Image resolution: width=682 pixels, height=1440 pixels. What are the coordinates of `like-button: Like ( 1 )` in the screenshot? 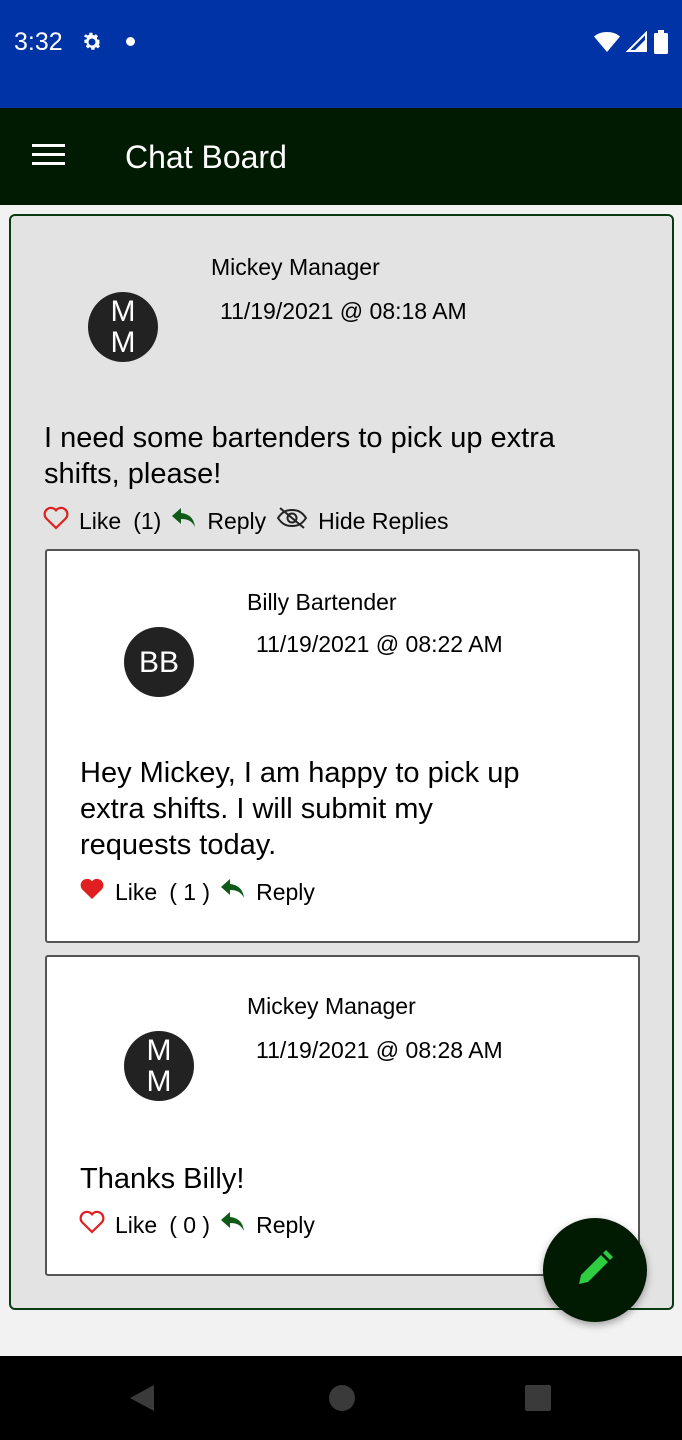 It's located at (144, 892).